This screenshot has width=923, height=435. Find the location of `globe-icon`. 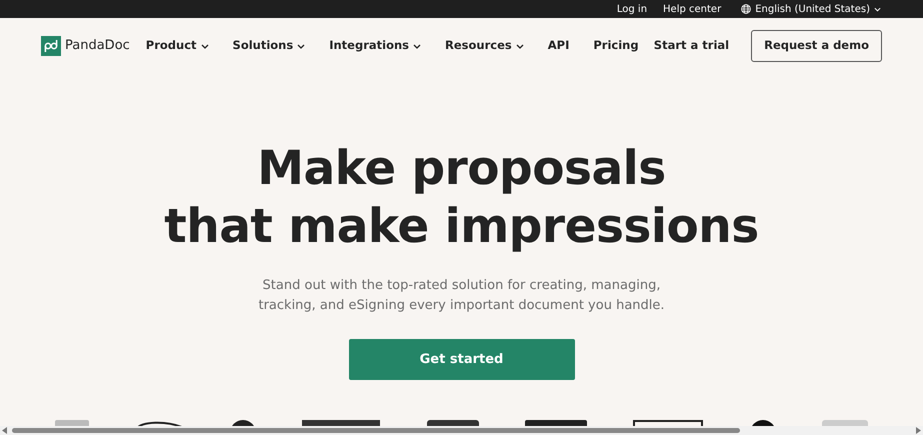

globe-icon is located at coordinates (746, 9).